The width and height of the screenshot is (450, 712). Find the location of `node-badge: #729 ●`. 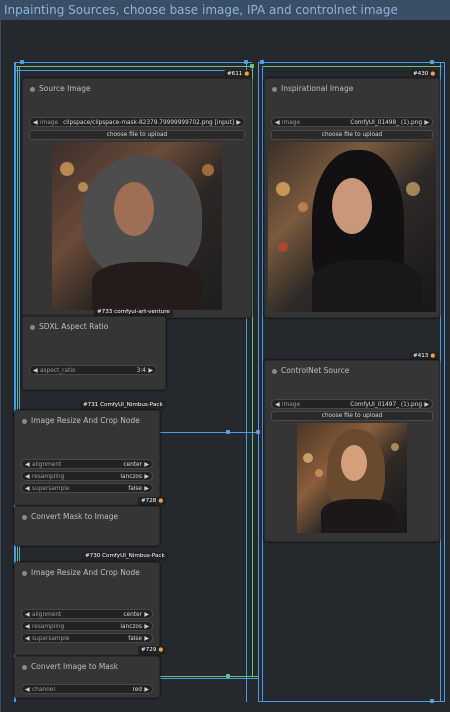

node-badge: #729 ● is located at coordinates (152, 650).